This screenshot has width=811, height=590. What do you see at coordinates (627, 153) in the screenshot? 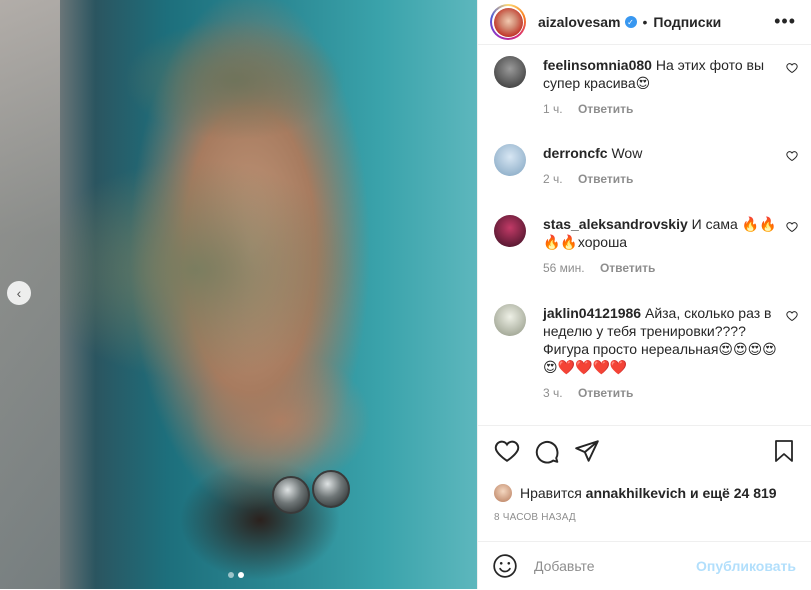
I see `comment-text: Wow` at bounding box center [627, 153].